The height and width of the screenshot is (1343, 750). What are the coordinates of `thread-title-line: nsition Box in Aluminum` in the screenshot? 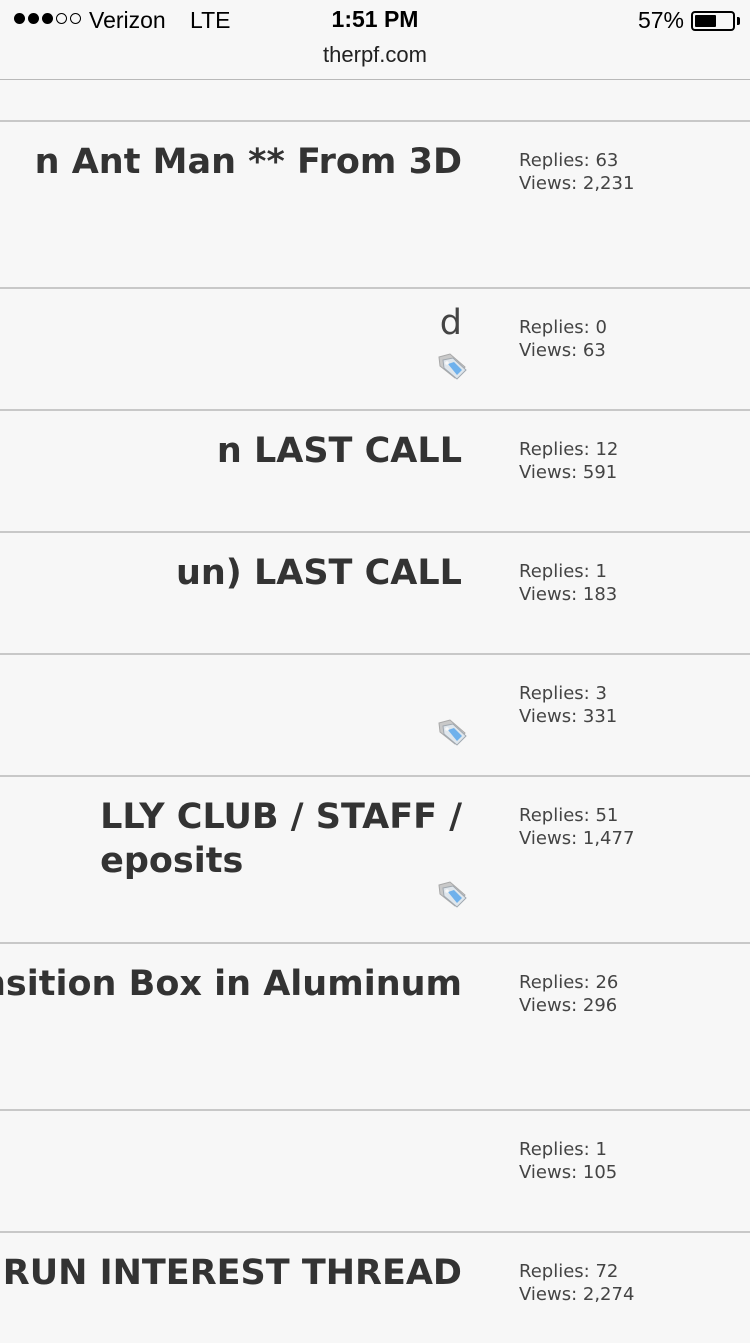 It's located at (231, 984).